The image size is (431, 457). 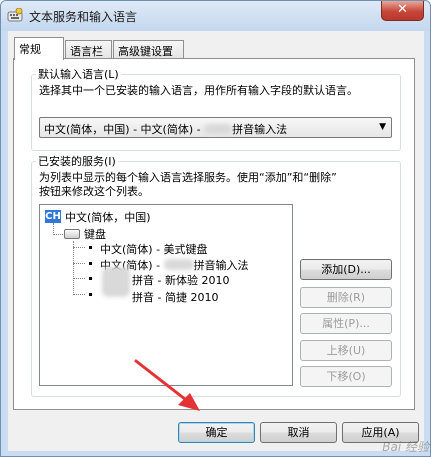 I want to click on tab-advanced-keys-label: 高级键设置, so click(x=145, y=51).